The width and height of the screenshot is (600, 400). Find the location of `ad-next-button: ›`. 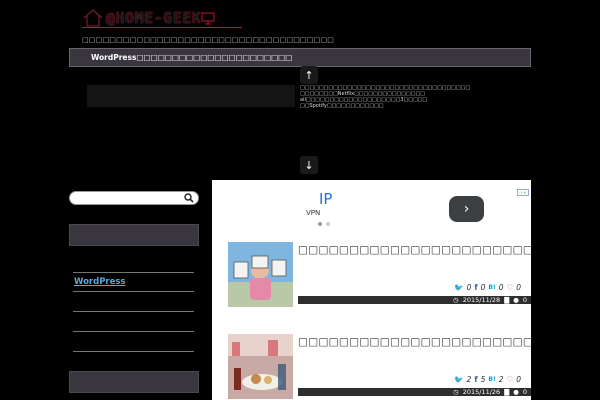

ad-next-button: › is located at coordinates (466, 209).